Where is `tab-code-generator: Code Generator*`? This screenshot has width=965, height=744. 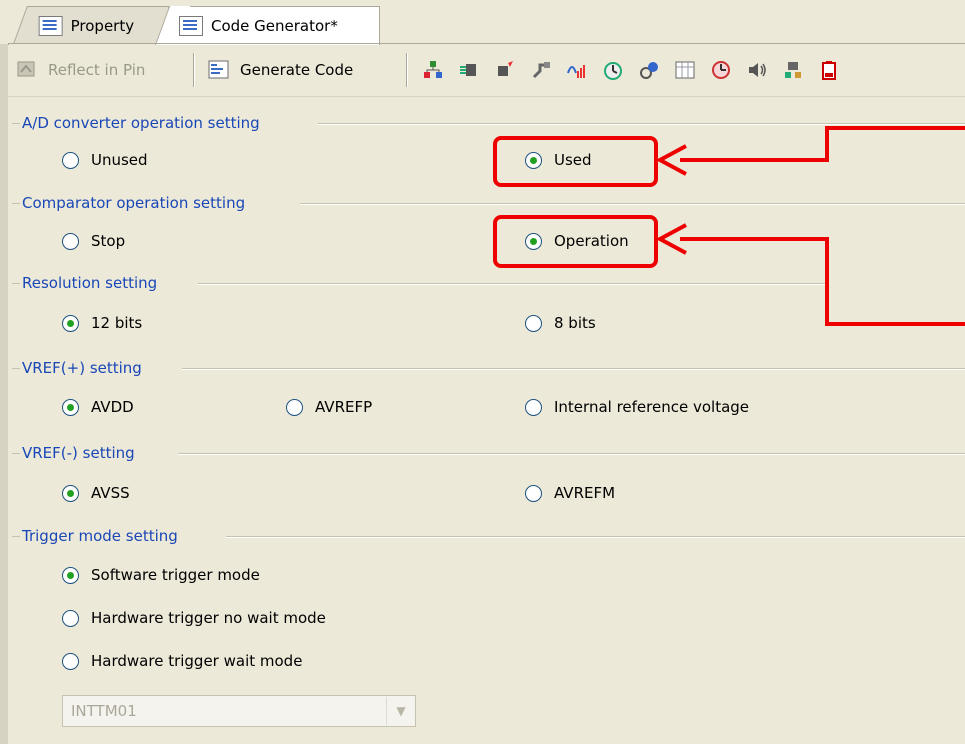 tab-code-generator: Code Generator* is located at coordinates (274, 26).